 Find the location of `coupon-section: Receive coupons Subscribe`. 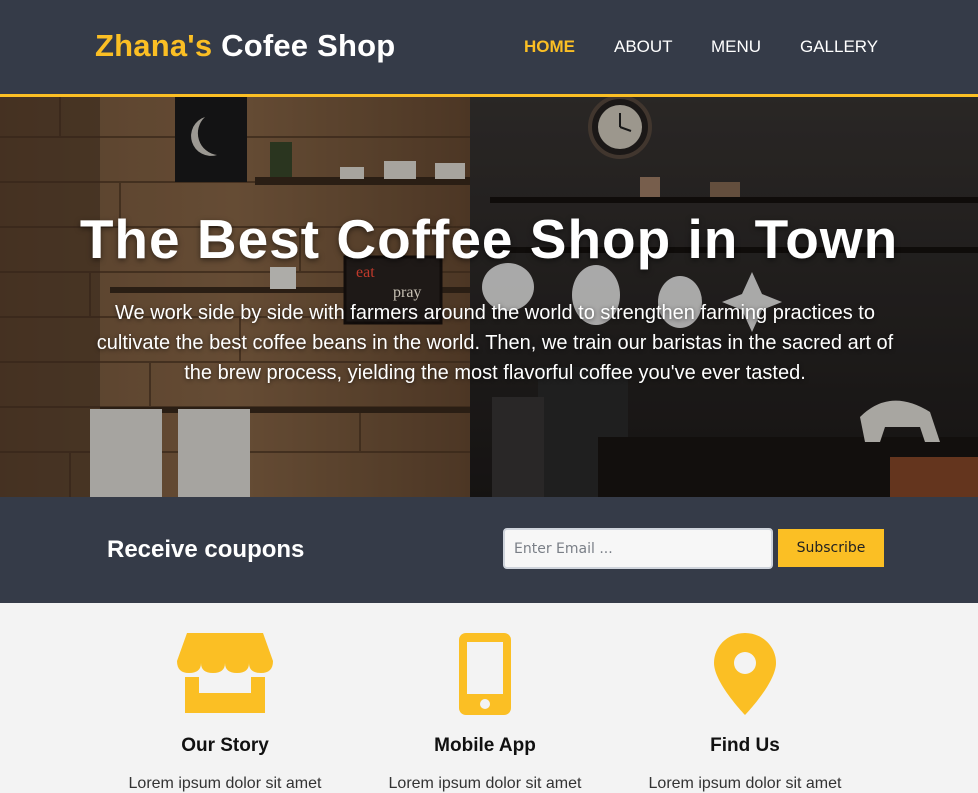

coupon-section: Receive coupons Subscribe is located at coordinates (489, 550).